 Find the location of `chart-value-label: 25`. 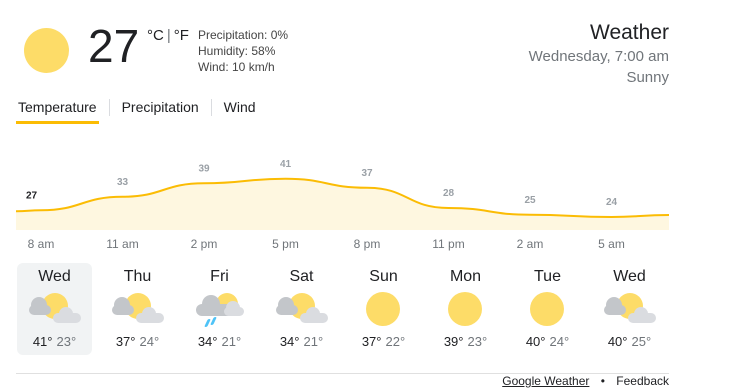

chart-value-label: 25 is located at coordinates (530, 200).